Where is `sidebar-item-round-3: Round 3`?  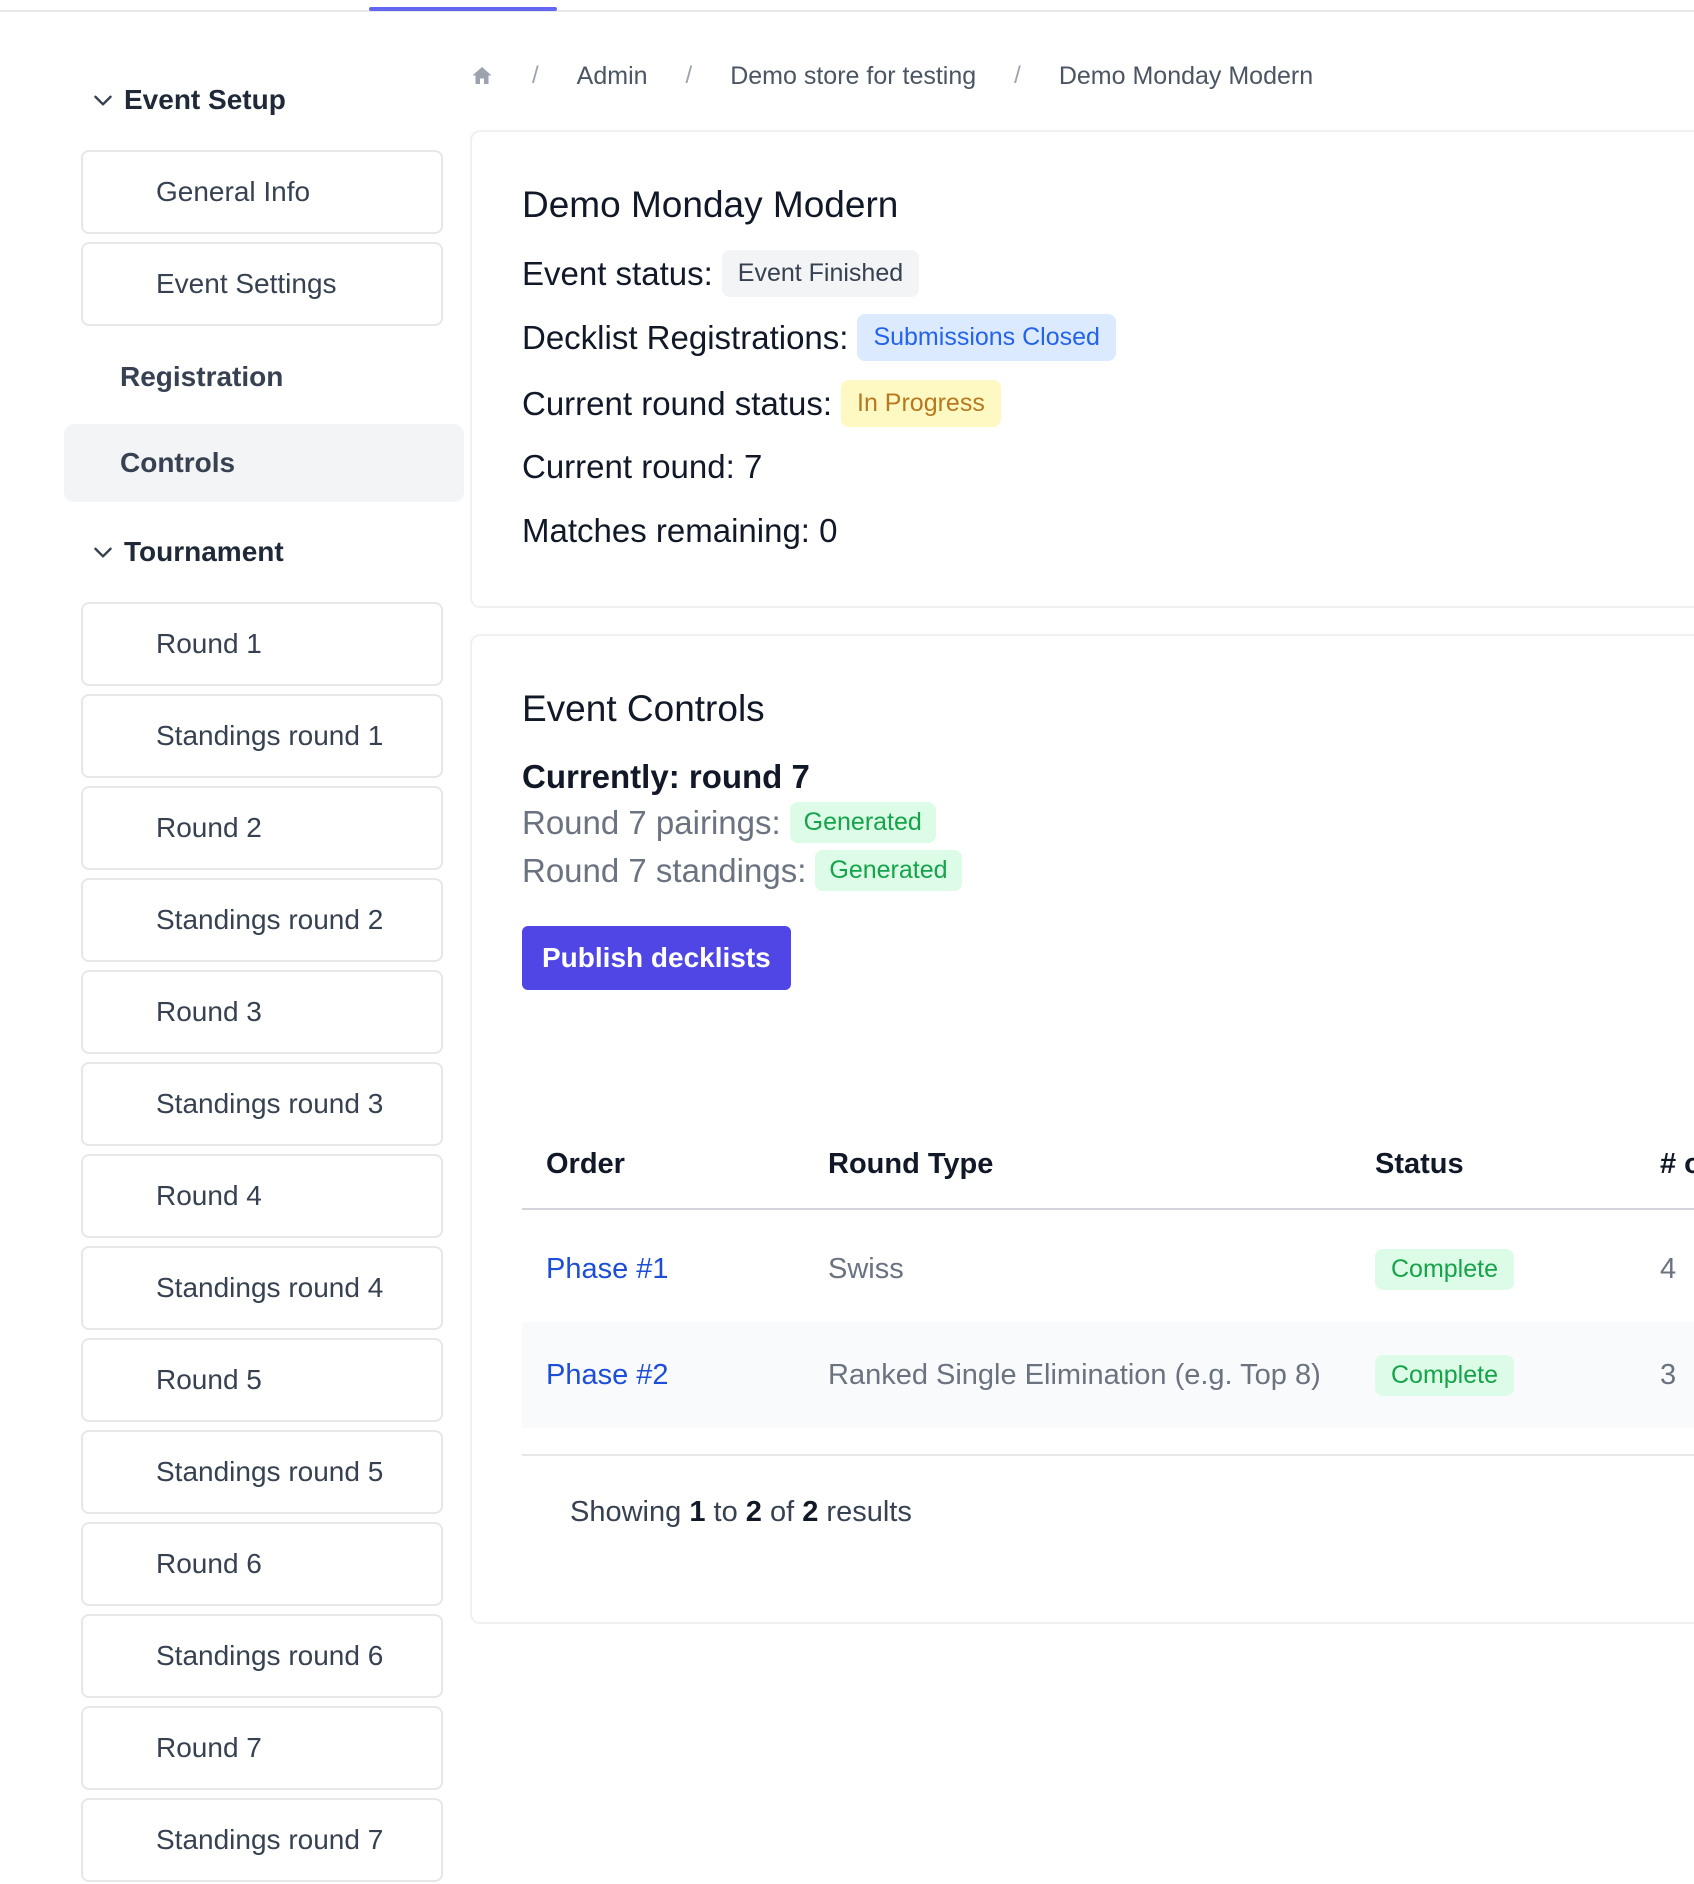
sidebar-item-round-3: Round 3 is located at coordinates (262, 1012).